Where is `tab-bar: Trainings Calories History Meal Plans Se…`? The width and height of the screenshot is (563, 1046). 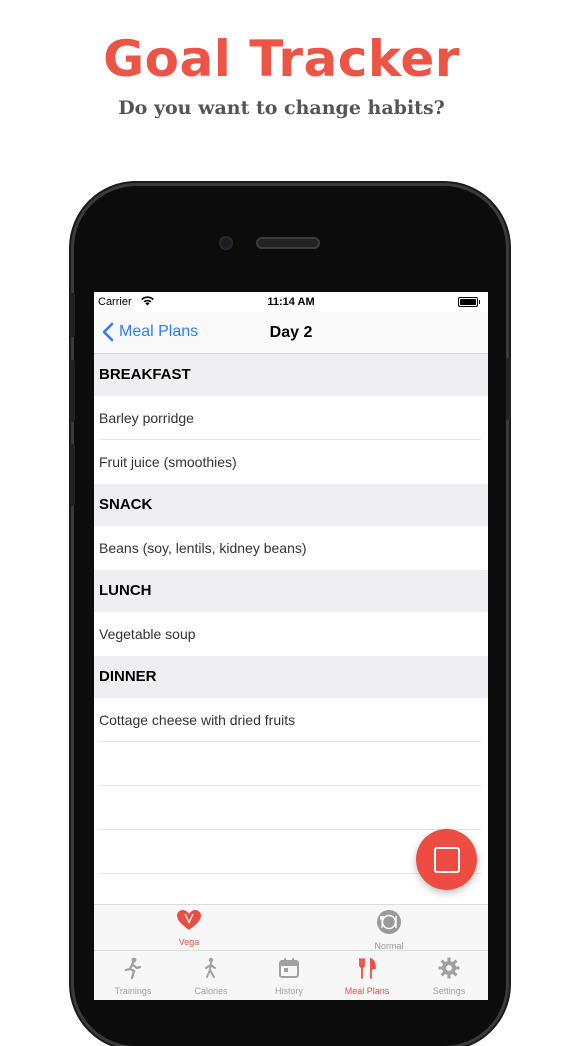
tab-bar: Trainings Calories History Meal Plans Se… is located at coordinates (291, 975).